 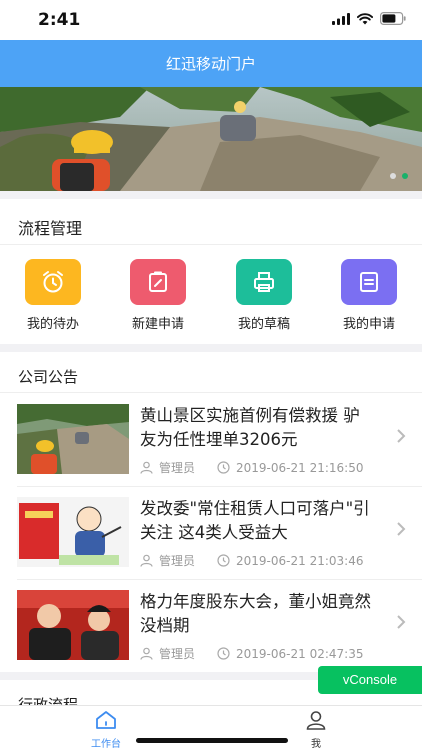 I want to click on tab-workbench: 工作台, so click(x=106, y=730).